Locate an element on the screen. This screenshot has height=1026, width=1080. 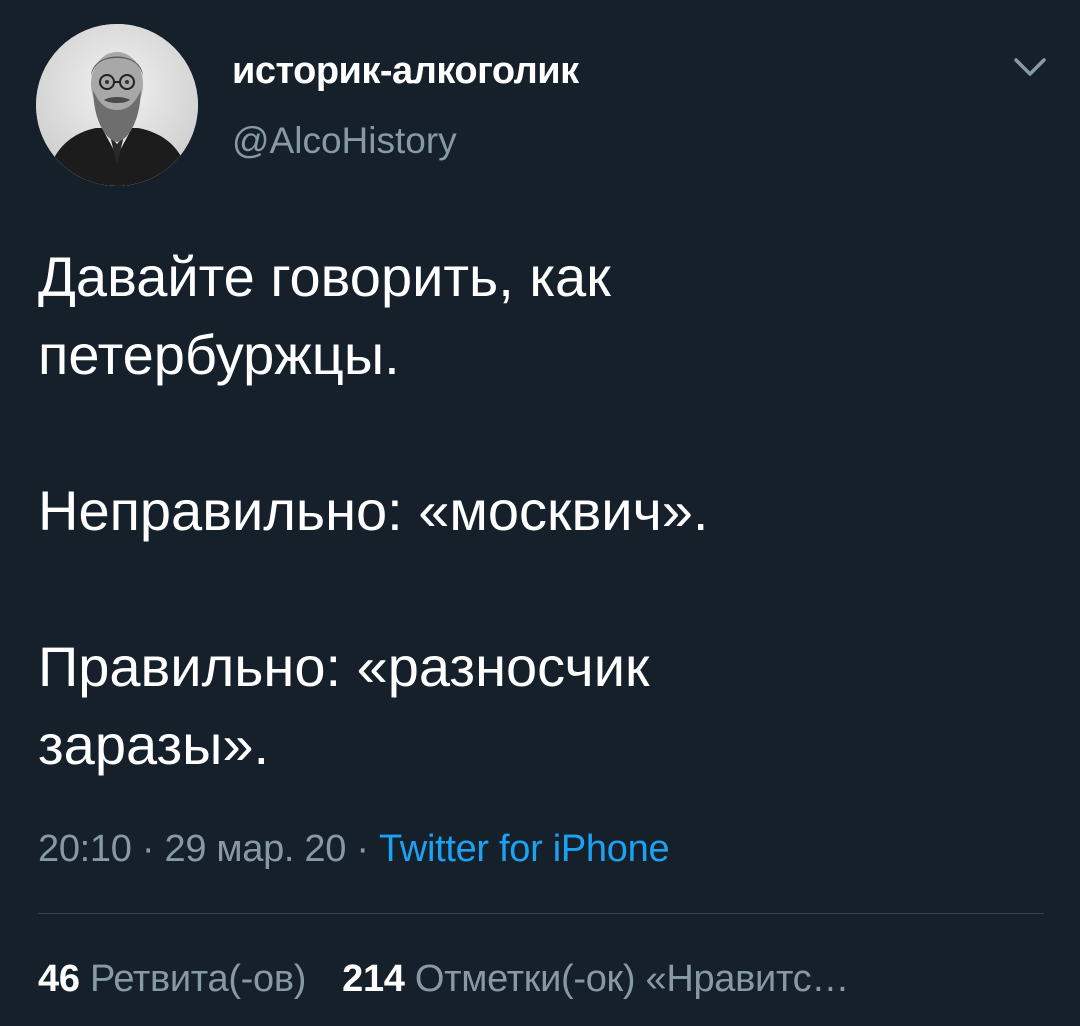
author-portrait-image is located at coordinates (117, 105).